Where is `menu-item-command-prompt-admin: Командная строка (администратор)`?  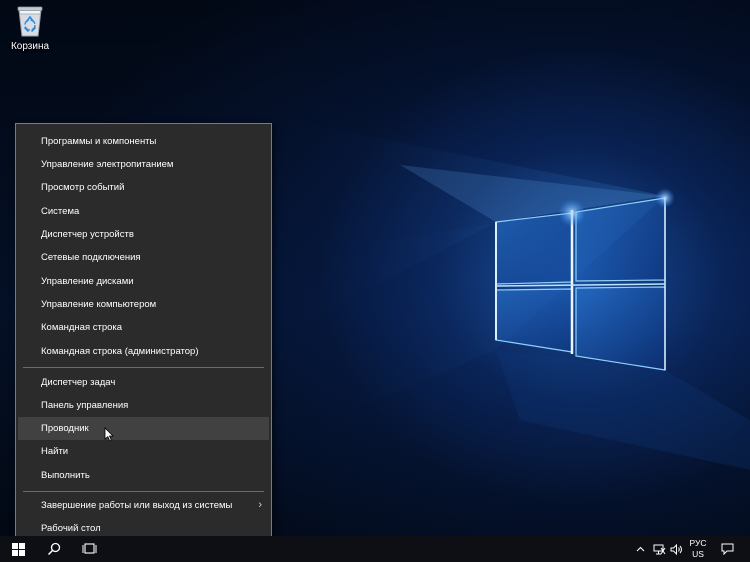 menu-item-command-prompt-admin: Командная строка (администратор) is located at coordinates (143, 351).